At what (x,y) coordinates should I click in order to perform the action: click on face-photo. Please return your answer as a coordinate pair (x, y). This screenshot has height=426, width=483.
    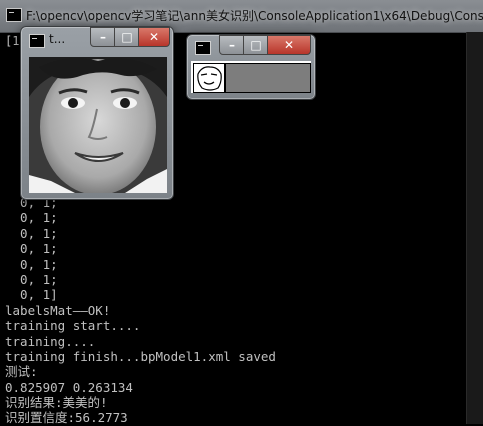
    Looking at the image, I should click on (98, 125).